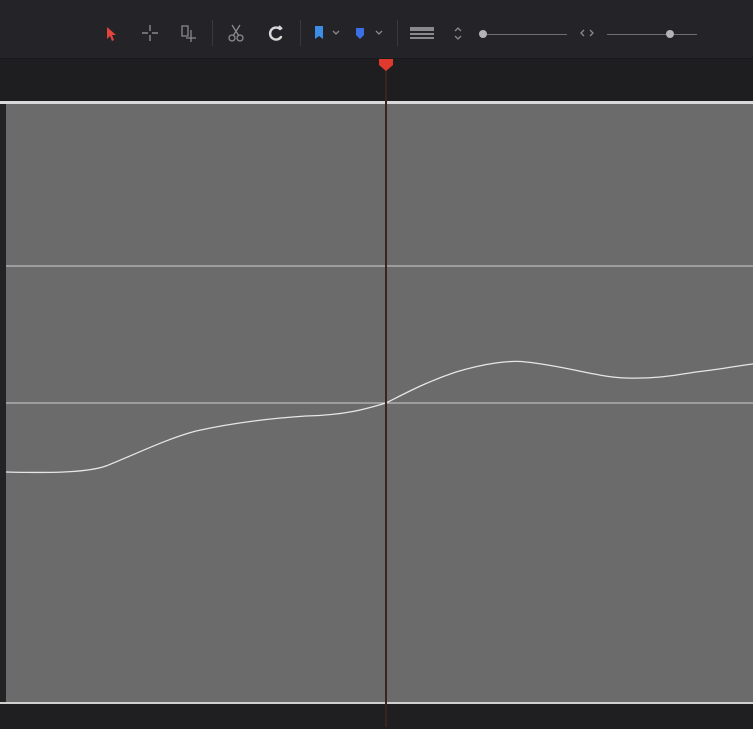  Describe the element at coordinates (386, 65) in the screenshot. I see `playhead-marker-icon` at that location.